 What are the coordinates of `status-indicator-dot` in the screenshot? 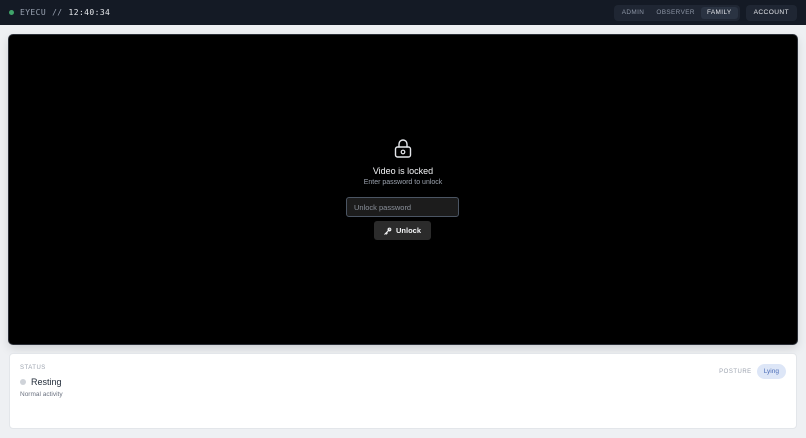 It's located at (23, 382).